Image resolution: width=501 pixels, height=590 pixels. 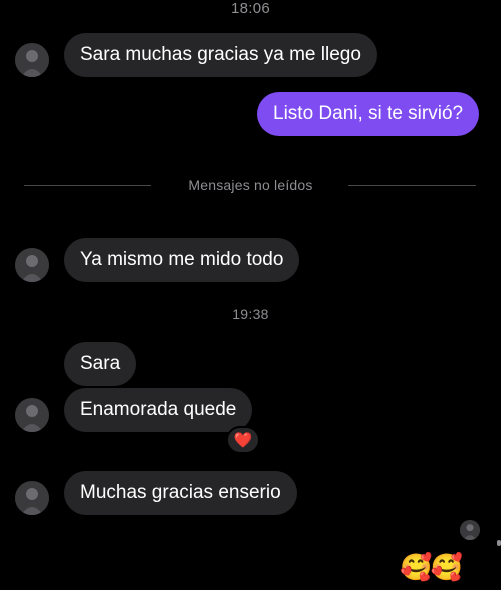 What do you see at coordinates (243, 440) in the screenshot?
I see `heart-reaction-icon: ❤️` at bounding box center [243, 440].